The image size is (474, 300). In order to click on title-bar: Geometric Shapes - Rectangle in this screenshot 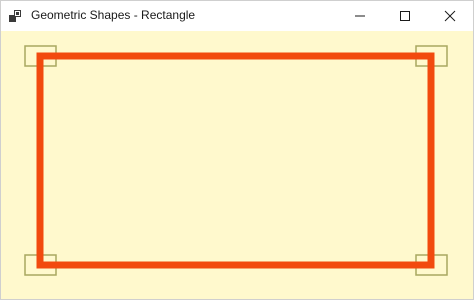, I will do `click(237, 16)`.